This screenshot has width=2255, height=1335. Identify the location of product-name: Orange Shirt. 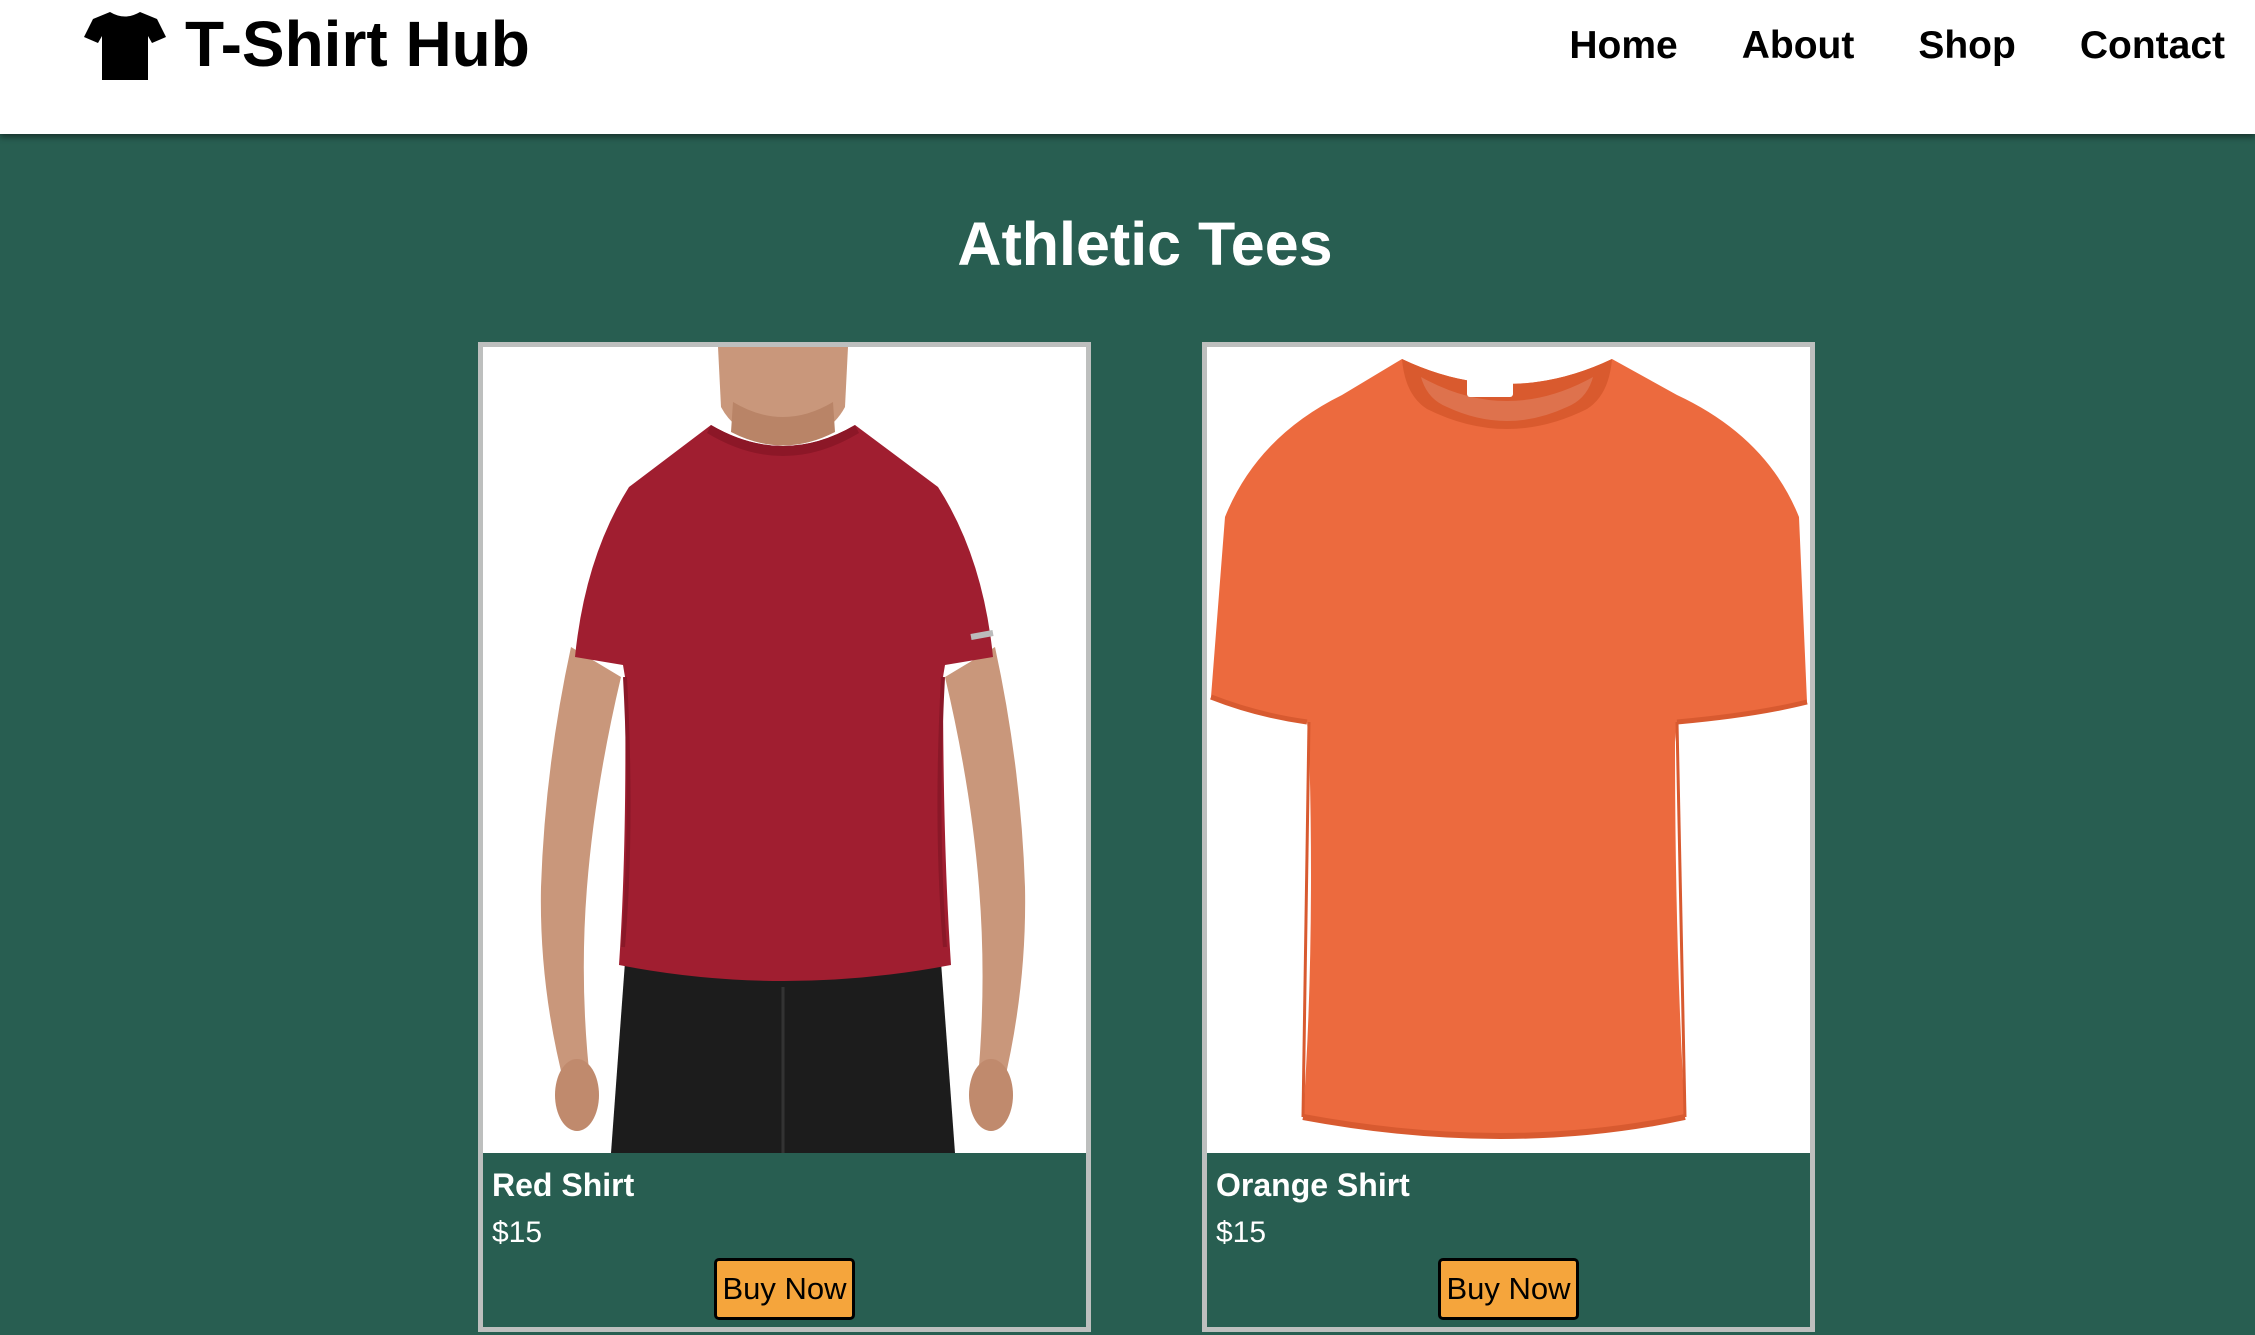
(1313, 1185).